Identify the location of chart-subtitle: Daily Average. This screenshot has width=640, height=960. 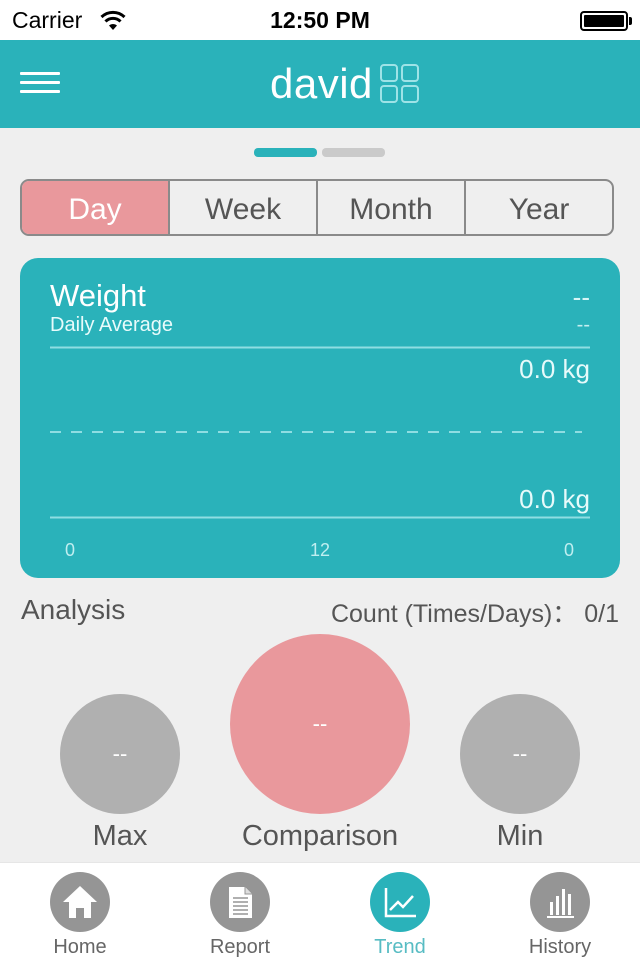
(112, 325).